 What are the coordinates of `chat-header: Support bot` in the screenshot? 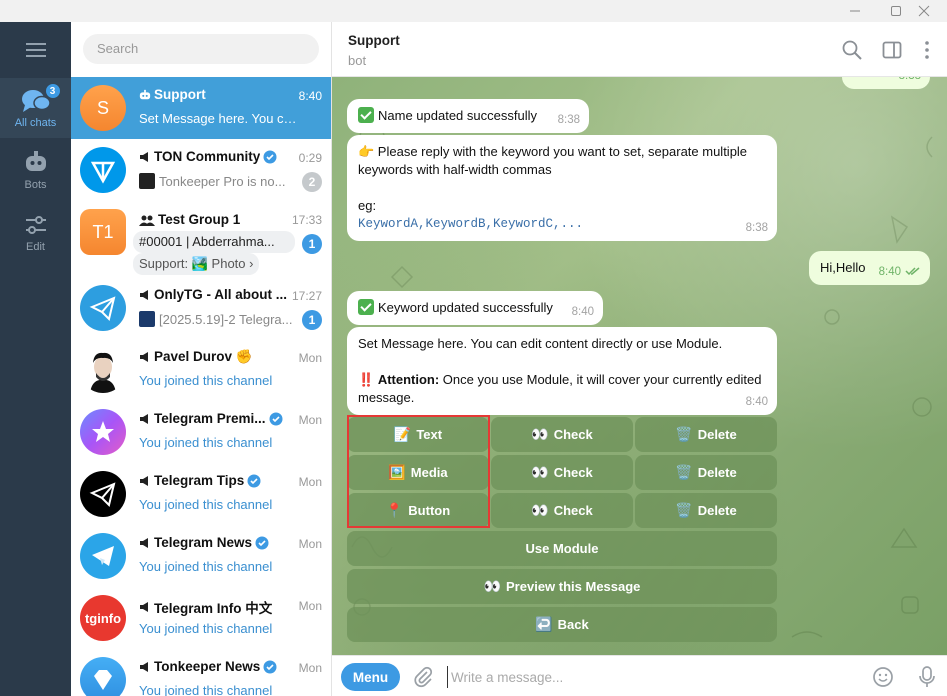 It's located at (639, 49).